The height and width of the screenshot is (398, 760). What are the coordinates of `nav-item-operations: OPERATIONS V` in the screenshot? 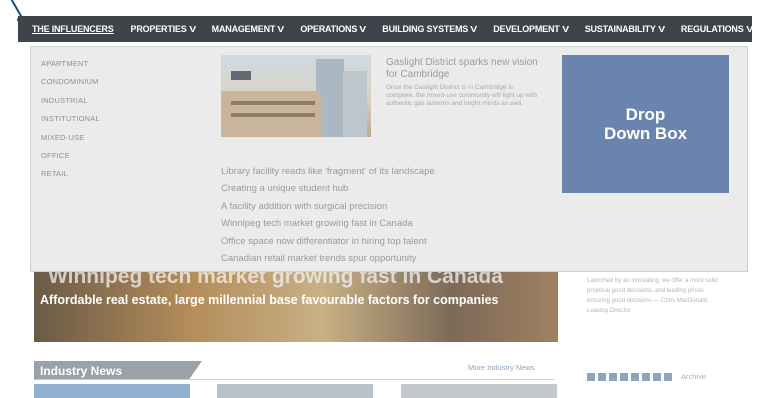 It's located at (333, 29).